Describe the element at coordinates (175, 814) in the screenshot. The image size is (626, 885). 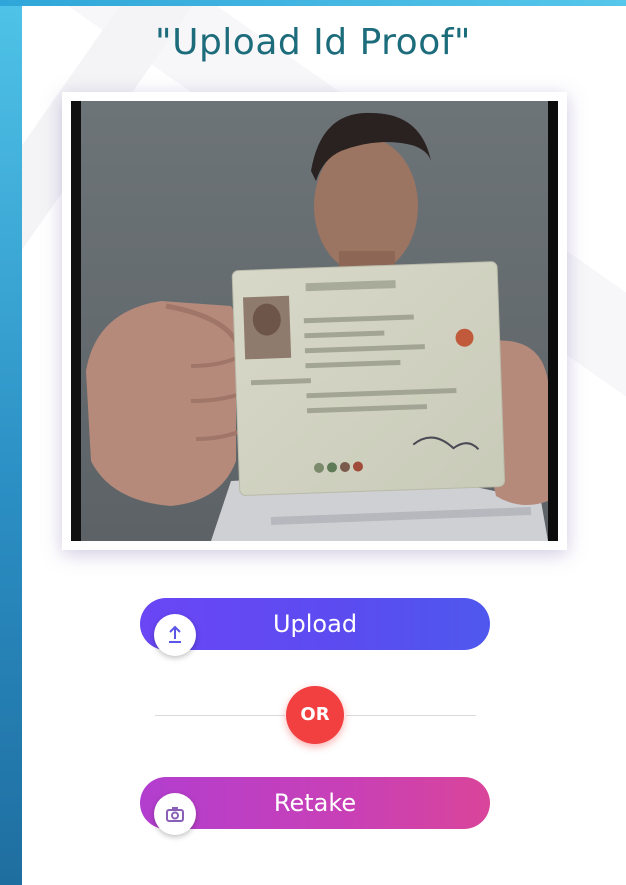
I see `camera-icon` at that location.